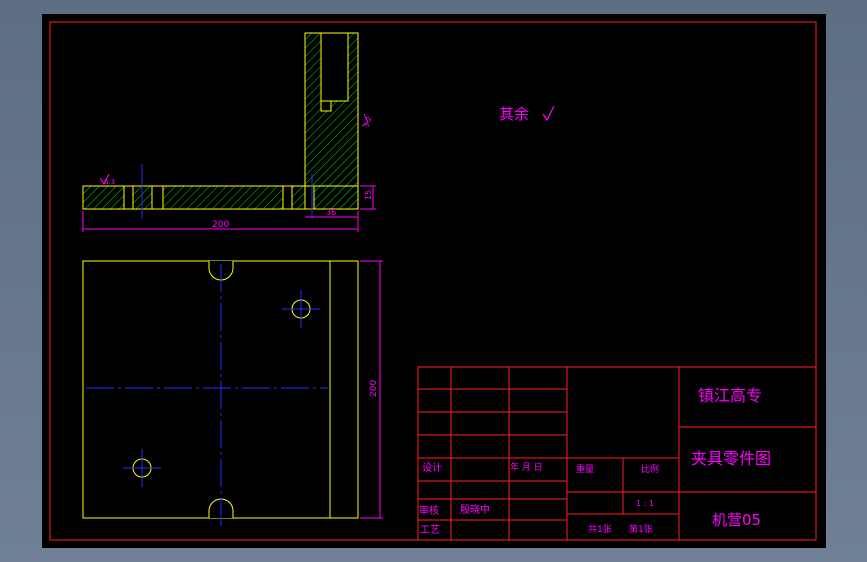  I want to click on date-label: 年 月 日, so click(526, 467).